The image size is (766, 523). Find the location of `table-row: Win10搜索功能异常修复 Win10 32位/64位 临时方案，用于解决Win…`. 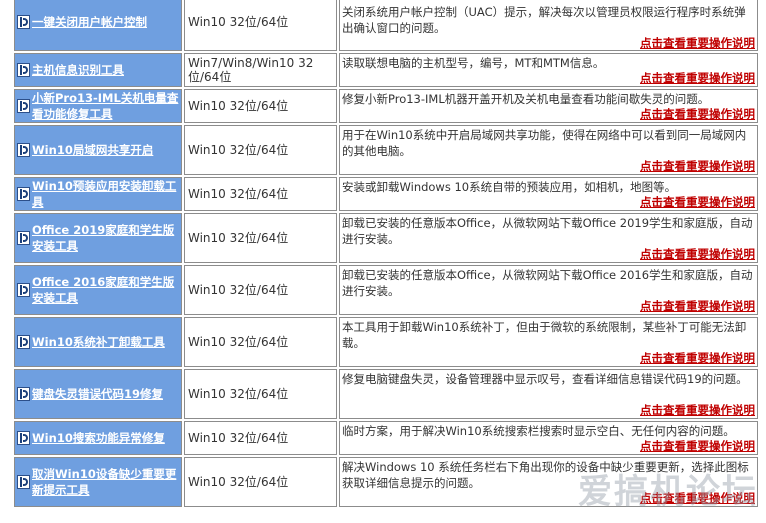

table-row: Win10搜索功能异常修复 Win10 32位/64位 临时方案，用于解决Win… is located at coordinates (386, 438).